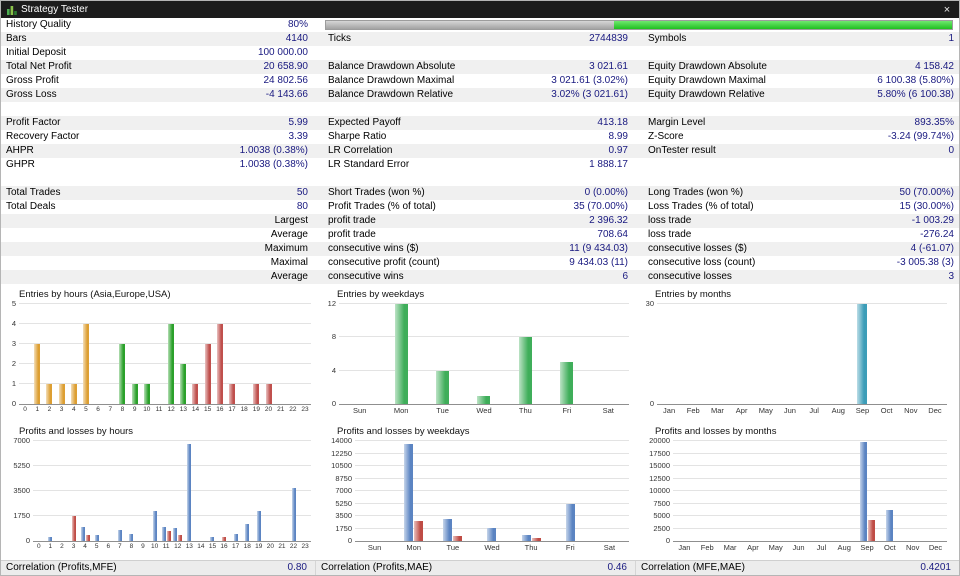  I want to click on stat-label: LR Correlation, so click(360, 150).